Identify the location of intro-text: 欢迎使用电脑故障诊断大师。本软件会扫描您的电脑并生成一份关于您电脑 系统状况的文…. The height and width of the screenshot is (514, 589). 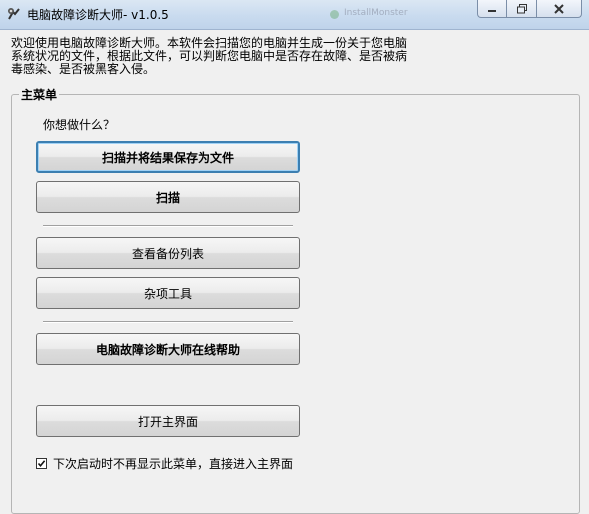
(209, 56).